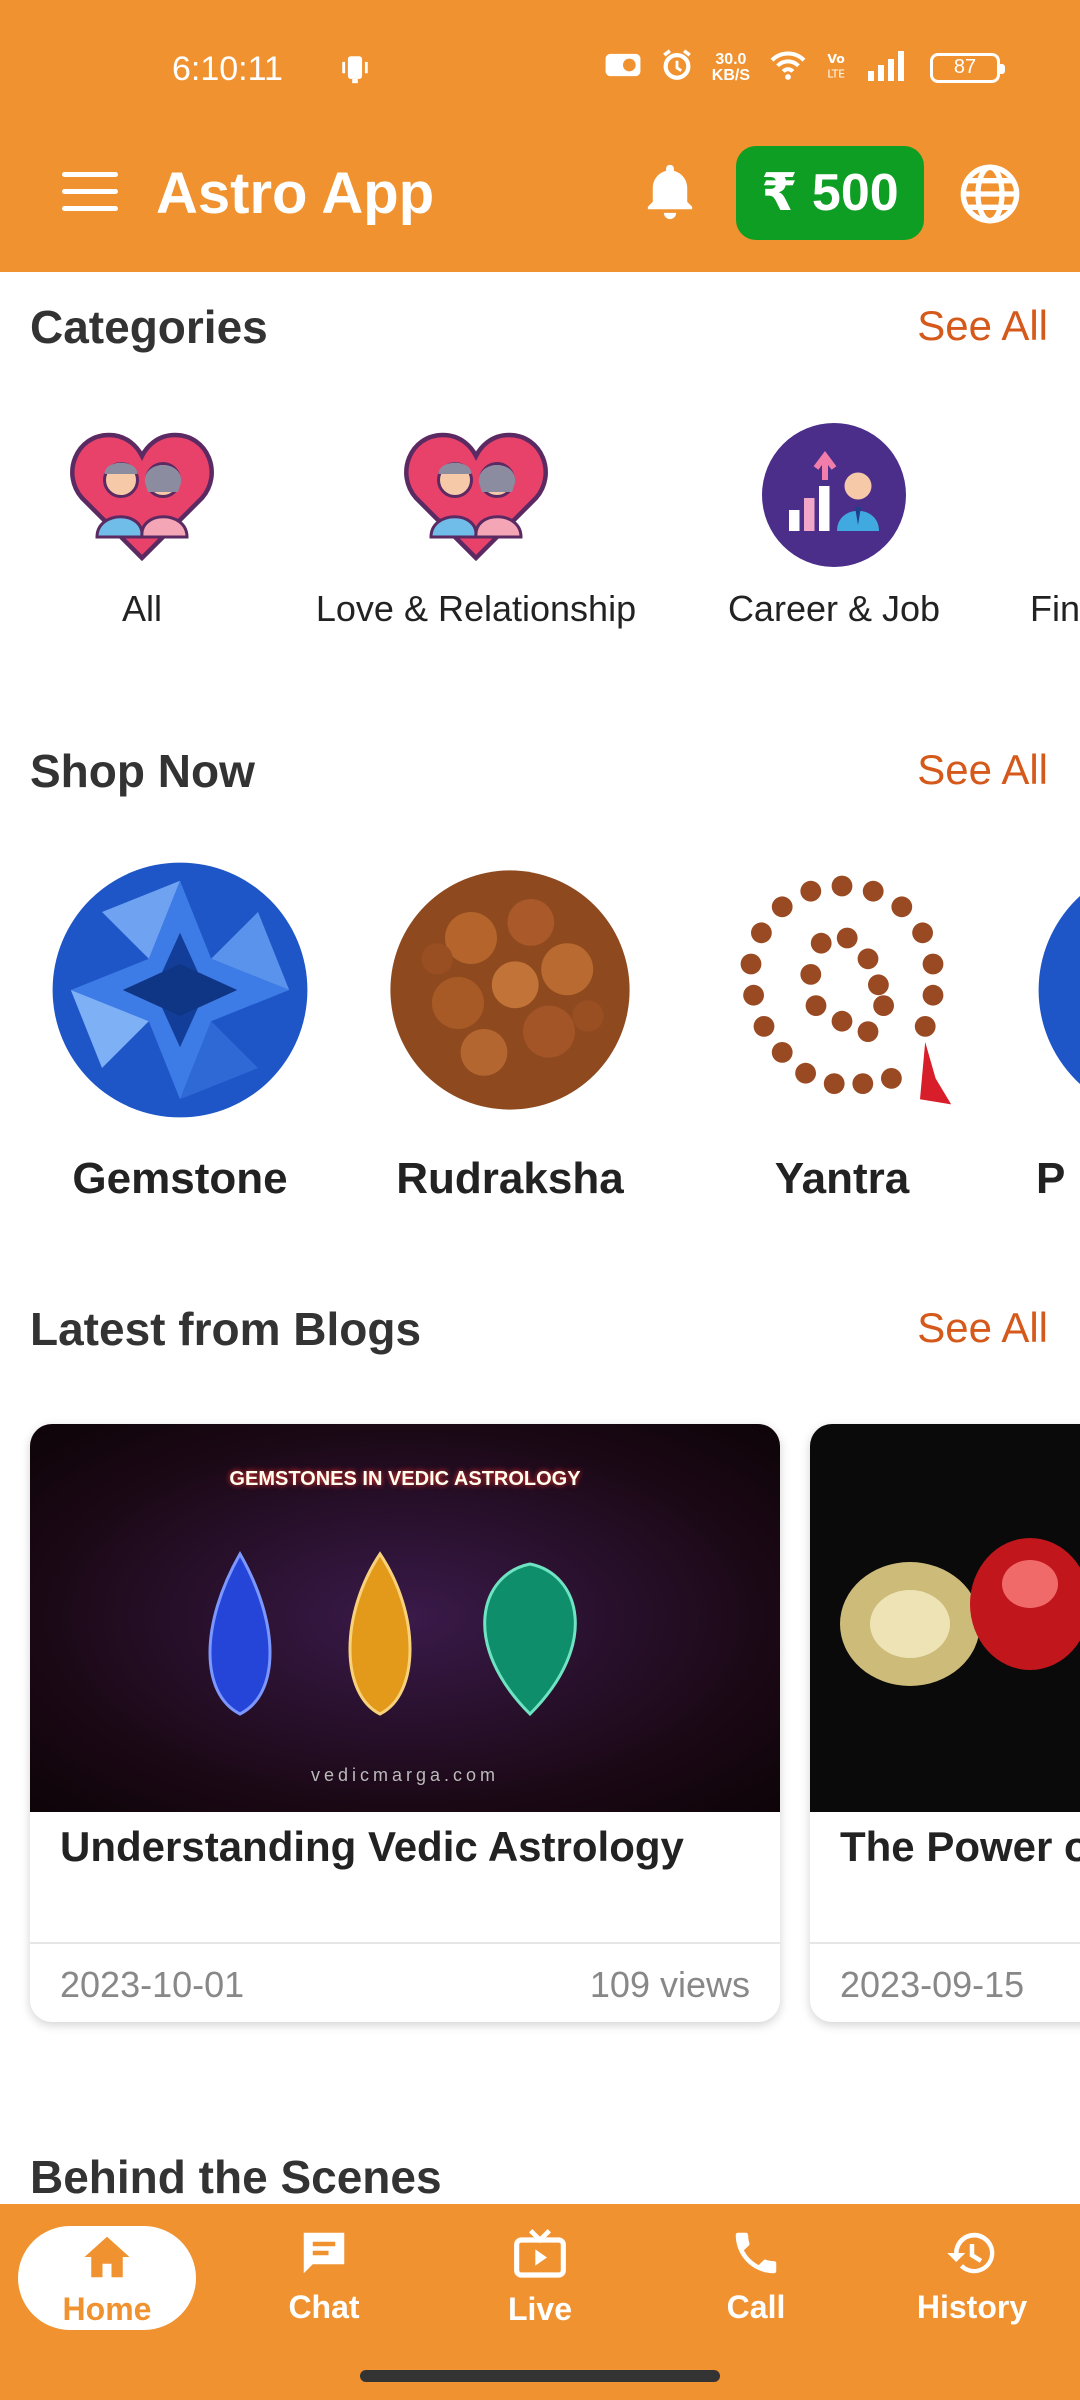 The height and width of the screenshot is (2400, 1080). Describe the element at coordinates (960, 1846) in the screenshot. I see `blog-title: The Power o Astrology` at that location.